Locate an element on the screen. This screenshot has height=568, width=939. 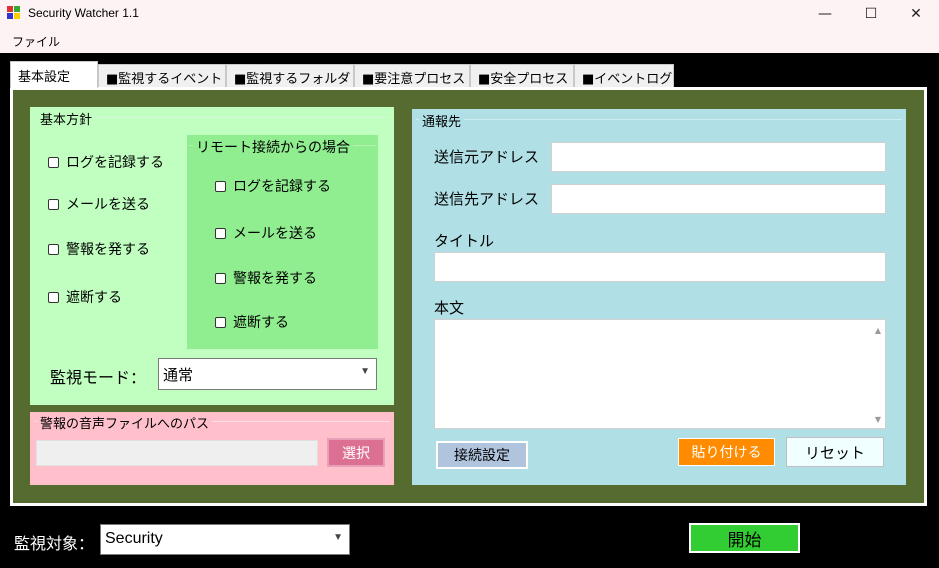
app-icon is located at coordinates (14, 13).